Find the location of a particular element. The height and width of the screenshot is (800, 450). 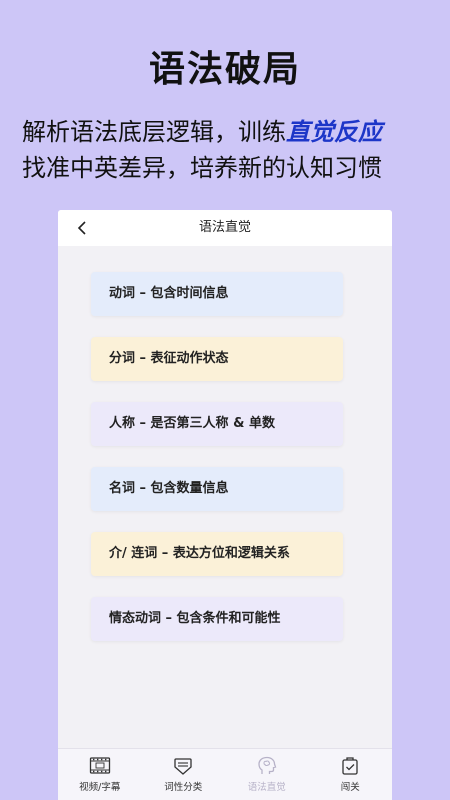

tab-label: 词性分类 is located at coordinates (183, 787).